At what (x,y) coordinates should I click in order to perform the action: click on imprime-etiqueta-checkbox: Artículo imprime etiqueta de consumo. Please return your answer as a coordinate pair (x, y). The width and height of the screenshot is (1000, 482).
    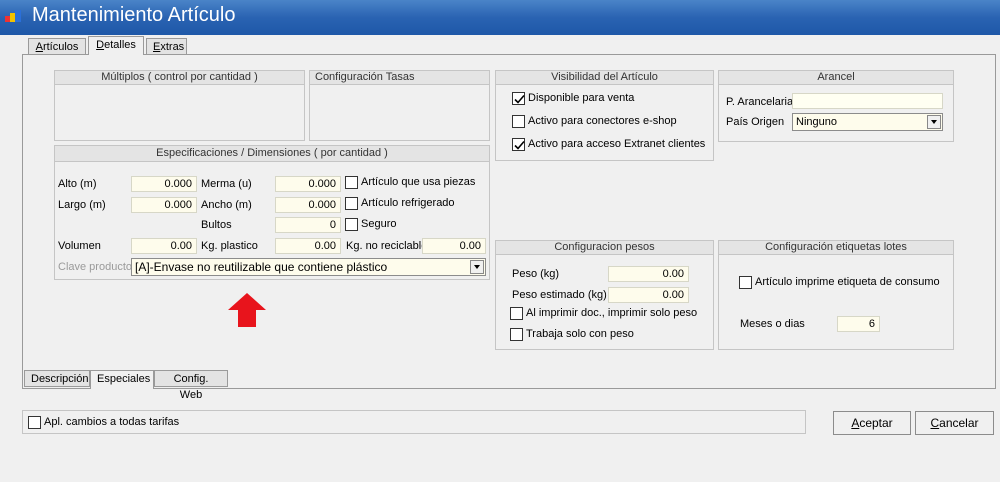
    Looking at the image, I should click on (844, 283).